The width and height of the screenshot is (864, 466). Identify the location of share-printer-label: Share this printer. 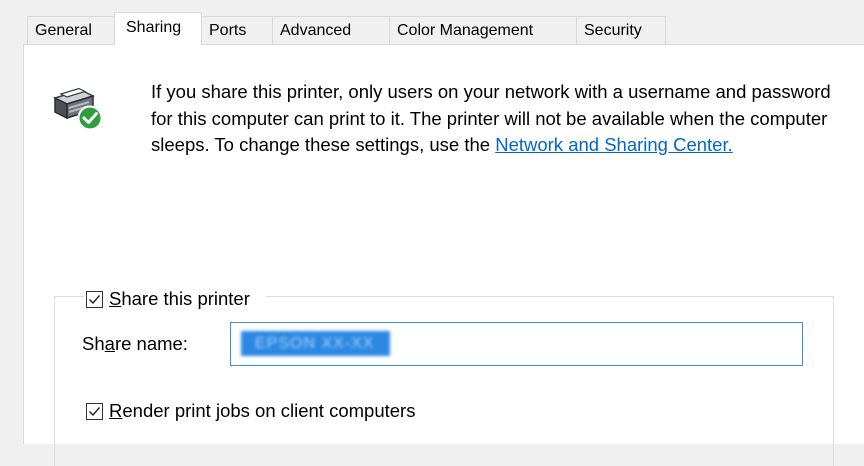
(179, 298).